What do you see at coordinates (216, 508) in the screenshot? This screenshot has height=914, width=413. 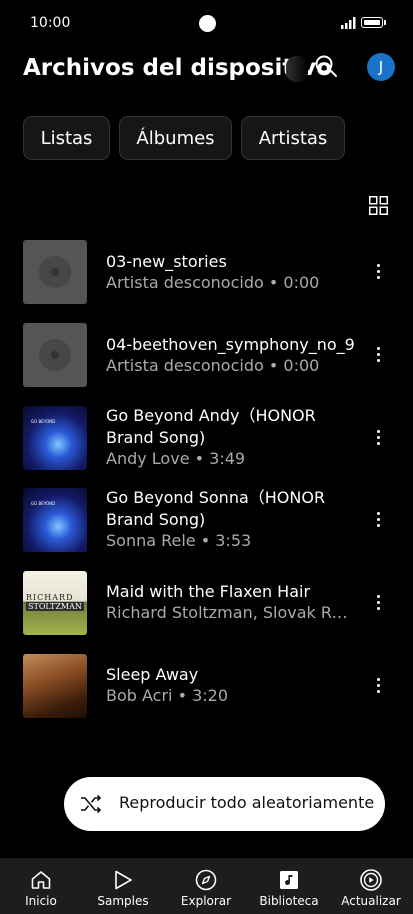 I see `track-title: Go Beyond Sonna（HONOR Brand Song)` at bounding box center [216, 508].